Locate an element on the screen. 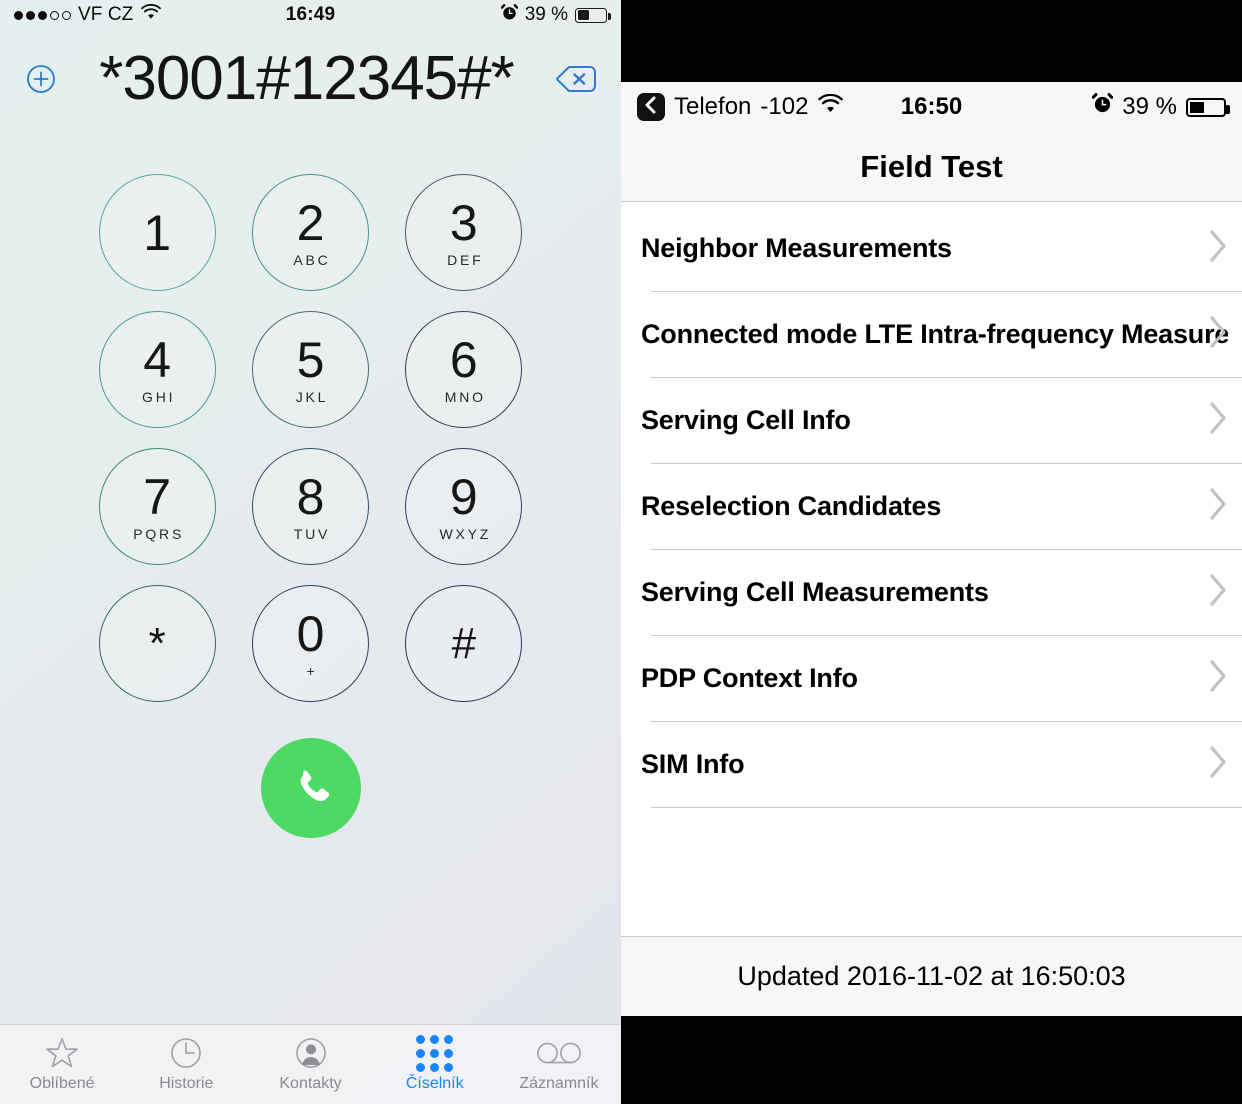 The width and height of the screenshot is (1242, 1104). updated-timestamp: Updated 2016-11-02 at 16:50:03 is located at coordinates (931, 976).